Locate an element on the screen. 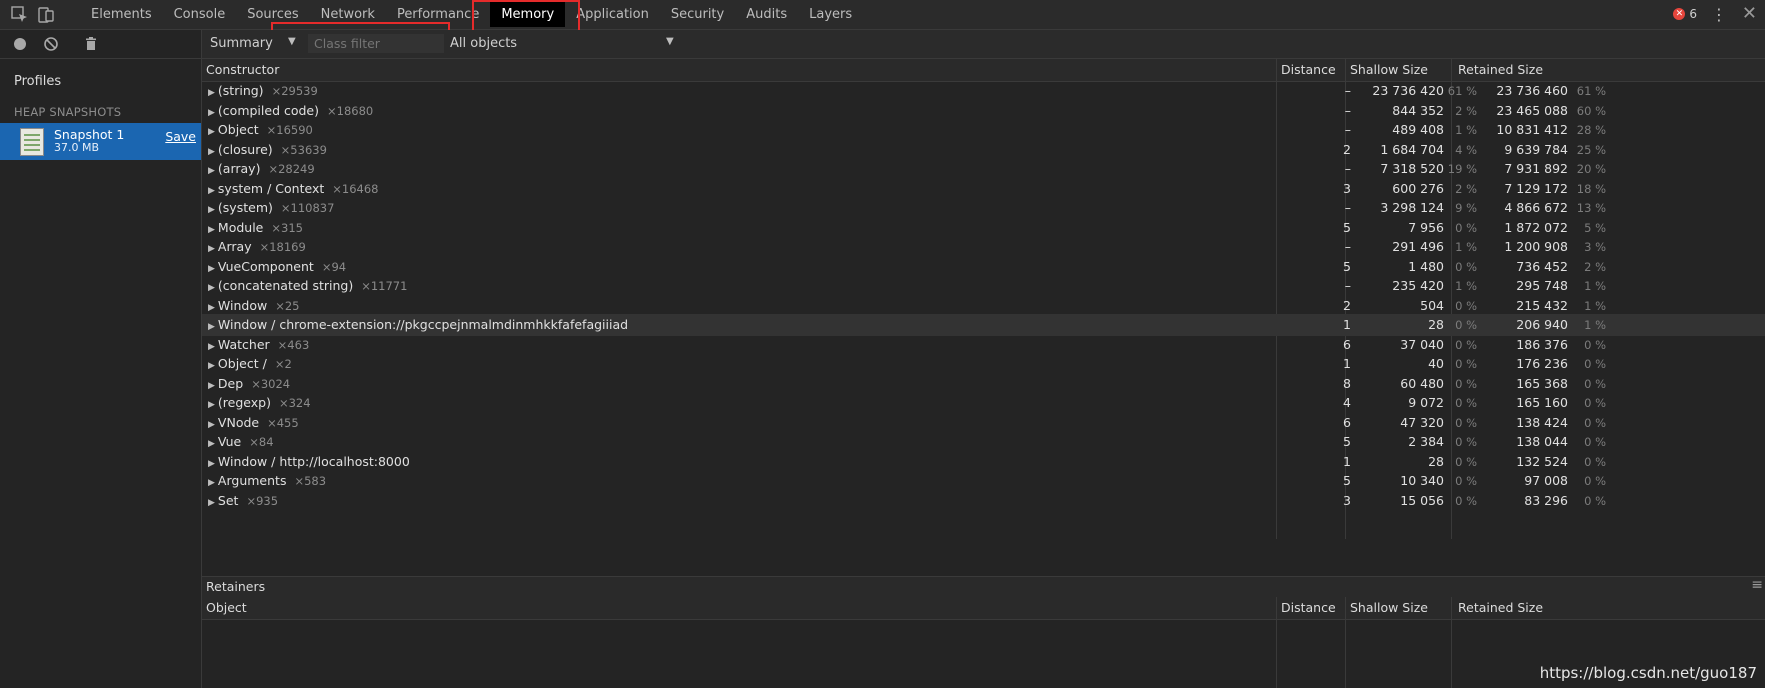  instance-count: ×18169 is located at coordinates (282, 247).